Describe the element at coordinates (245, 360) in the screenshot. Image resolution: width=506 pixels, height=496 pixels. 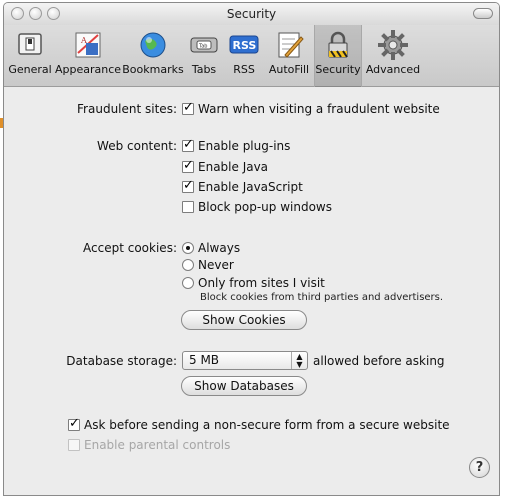
I see `database-storage-select: 5 MB ▲ ▼` at that location.